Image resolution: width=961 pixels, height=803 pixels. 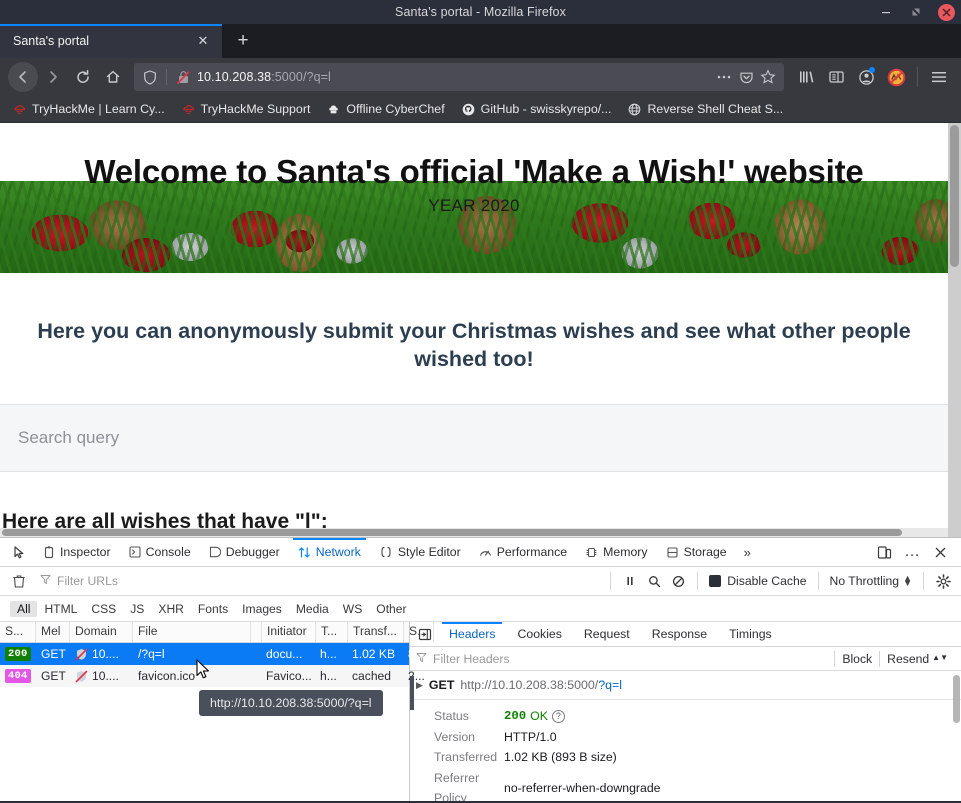 I want to click on block-button: Block, so click(x=856, y=658).